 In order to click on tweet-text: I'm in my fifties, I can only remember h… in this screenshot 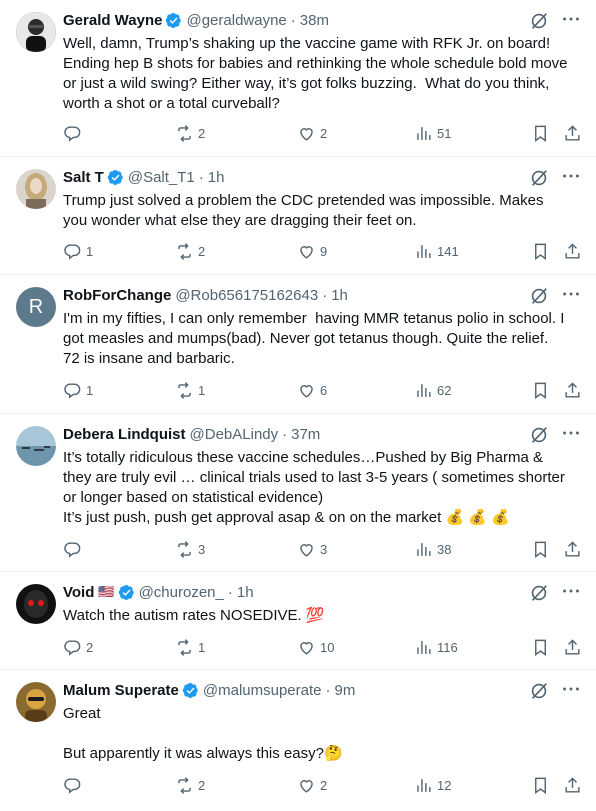, I will do `click(316, 338)`.